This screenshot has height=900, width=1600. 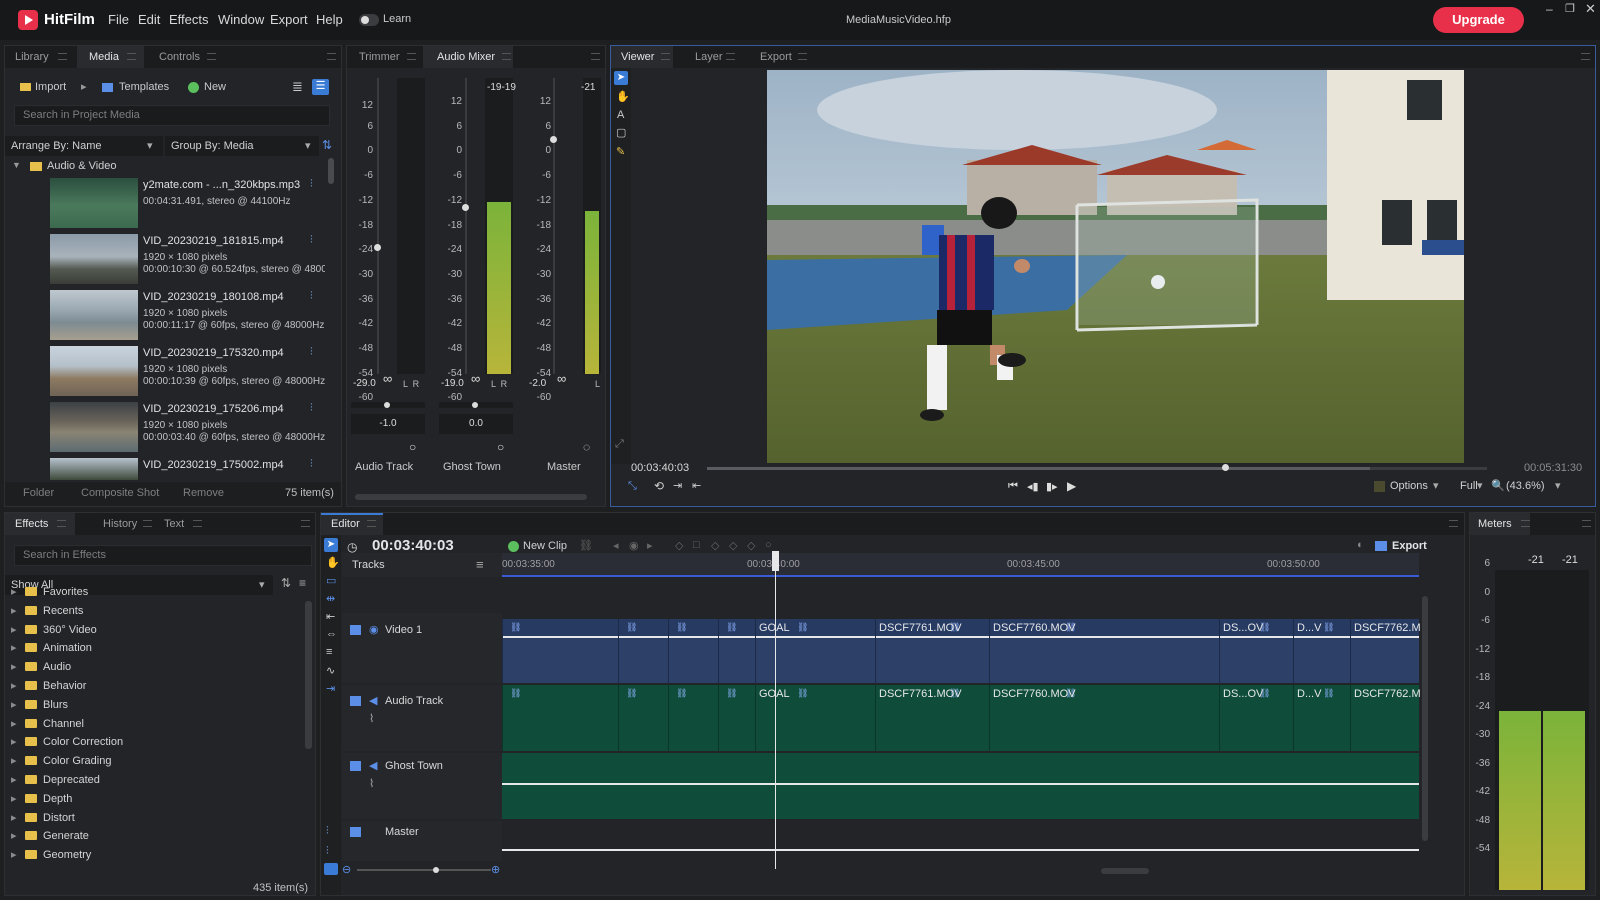 I want to click on pan-slider, so click(x=388, y=405).